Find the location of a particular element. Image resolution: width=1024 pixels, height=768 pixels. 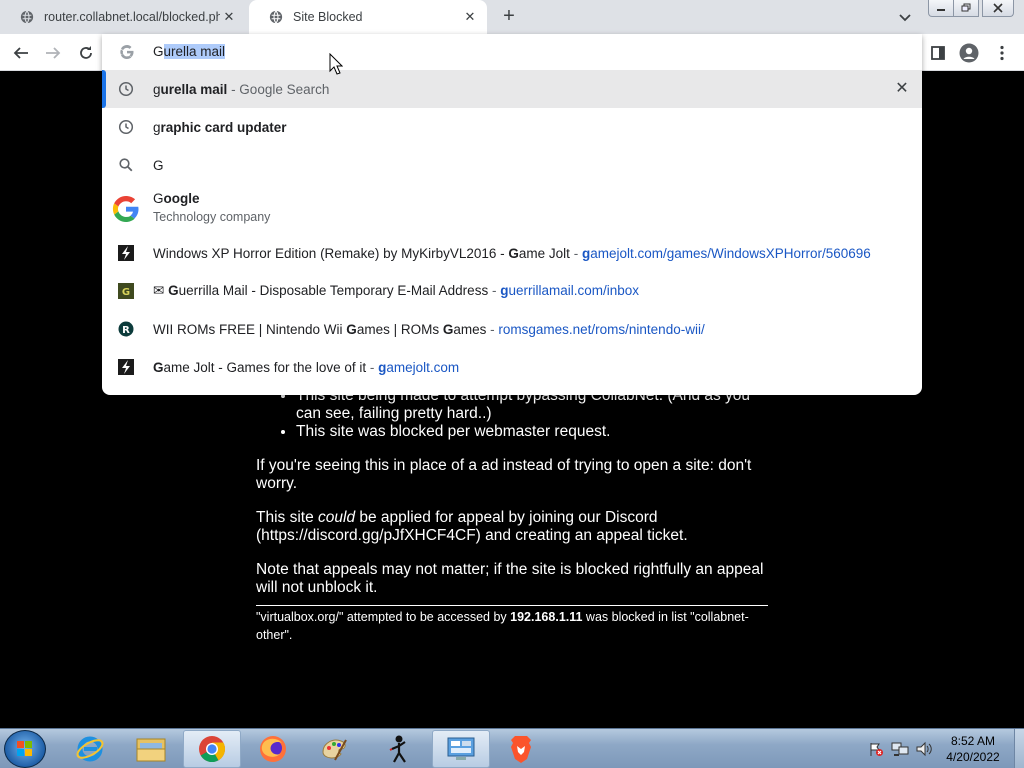

brave-icon is located at coordinates (521, 749).